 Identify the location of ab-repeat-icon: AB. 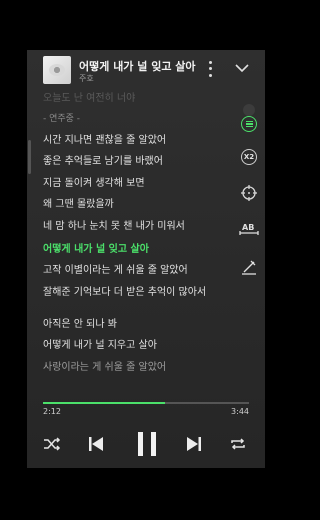
(249, 229).